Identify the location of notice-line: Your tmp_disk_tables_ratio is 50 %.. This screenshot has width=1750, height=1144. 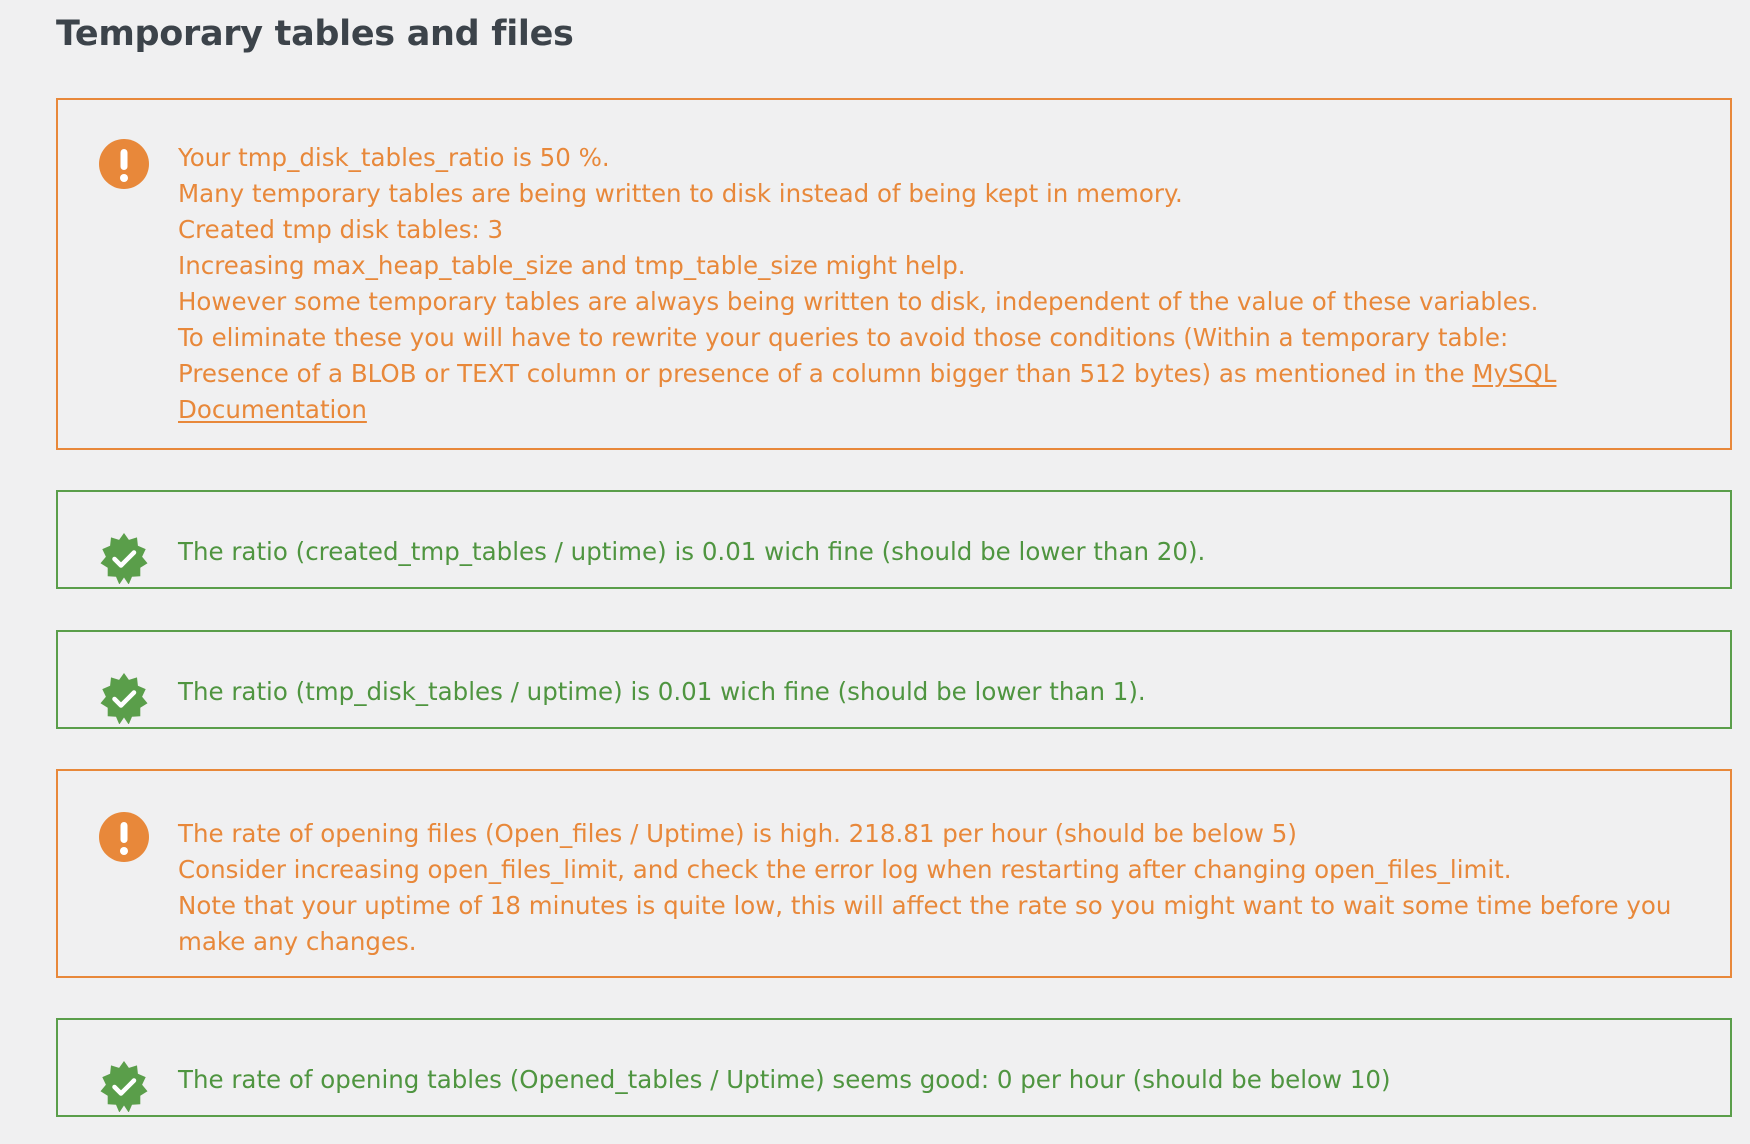
(394, 157).